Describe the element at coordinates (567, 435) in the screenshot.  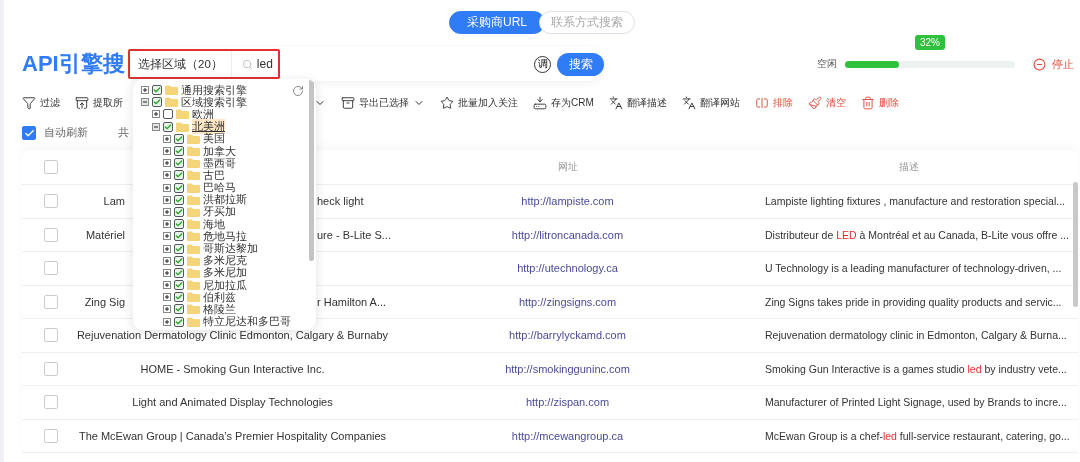
I see `url-link: http://mcewangroup.ca` at that location.